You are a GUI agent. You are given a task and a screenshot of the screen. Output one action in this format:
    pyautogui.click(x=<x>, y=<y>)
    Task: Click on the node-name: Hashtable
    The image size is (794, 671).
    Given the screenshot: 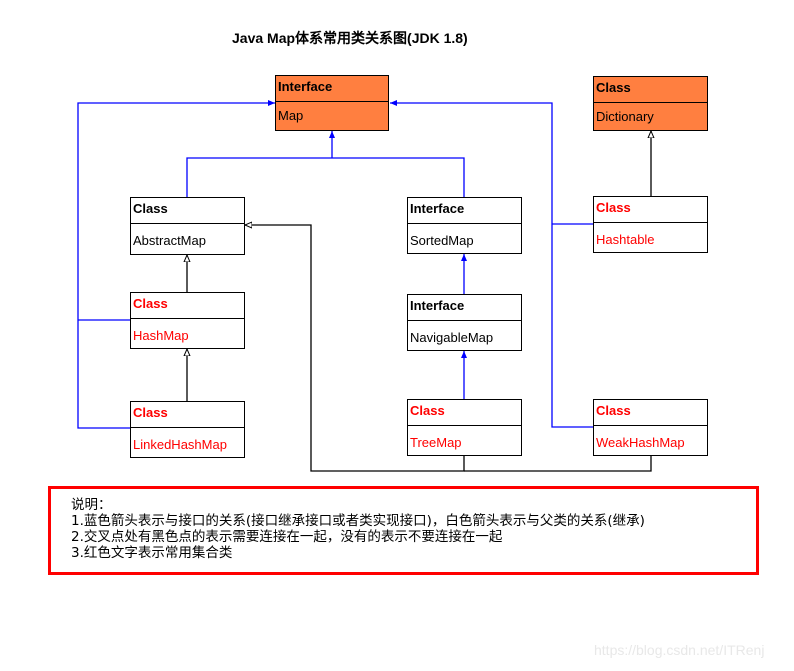 What is the action you would take?
    pyautogui.click(x=625, y=239)
    